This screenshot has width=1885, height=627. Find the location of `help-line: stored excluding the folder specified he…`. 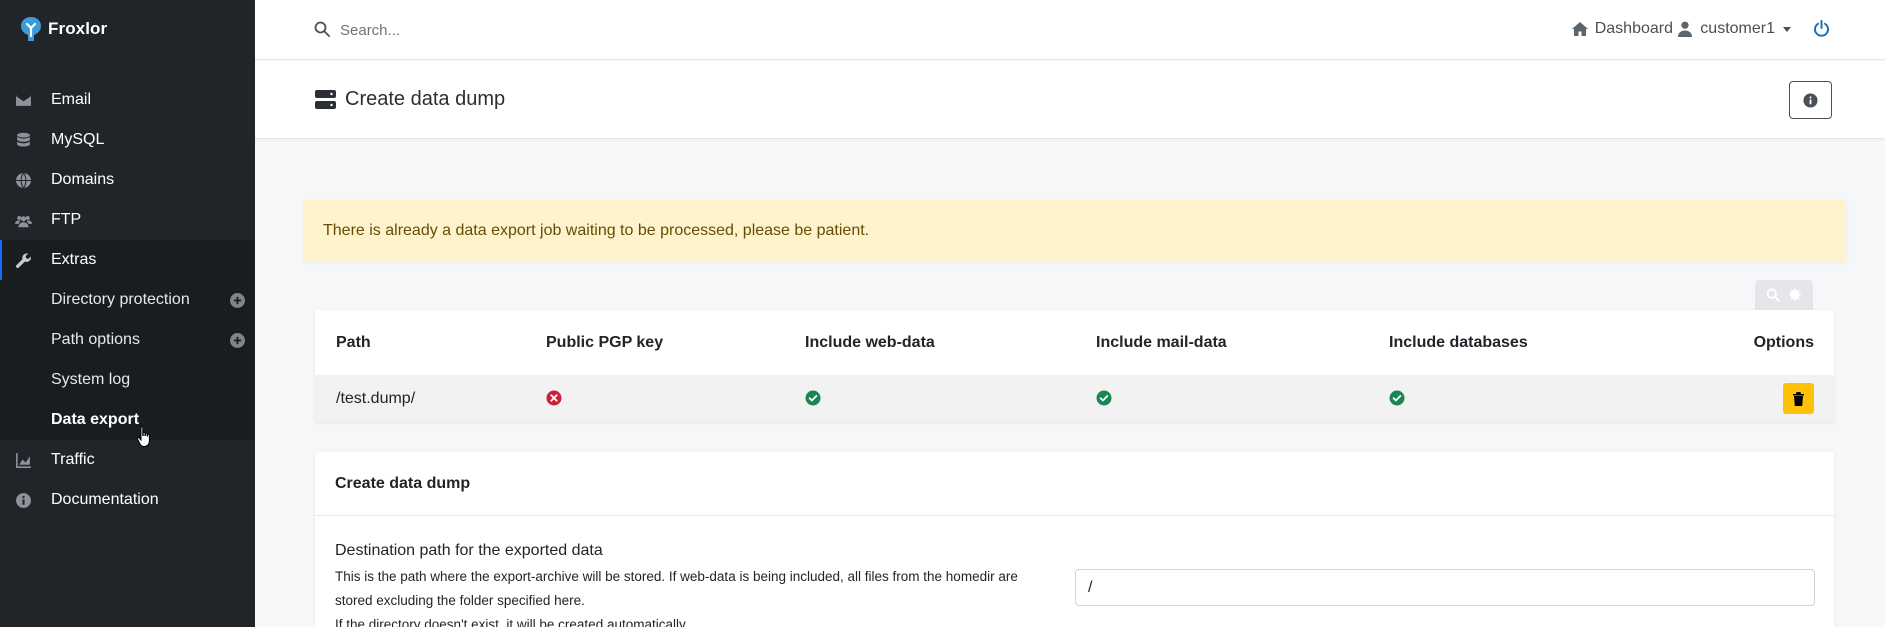

help-line: stored excluding the folder specified he… is located at coordinates (460, 600).